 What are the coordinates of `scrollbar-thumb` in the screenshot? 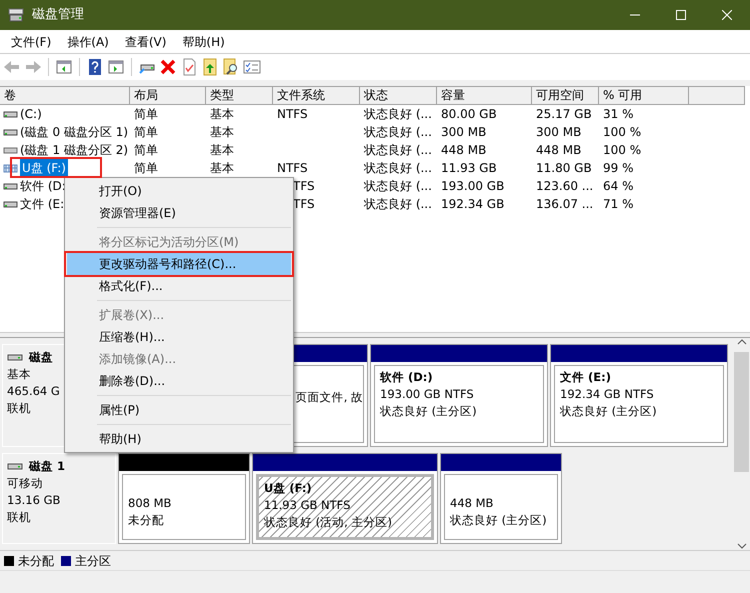 It's located at (741, 412).